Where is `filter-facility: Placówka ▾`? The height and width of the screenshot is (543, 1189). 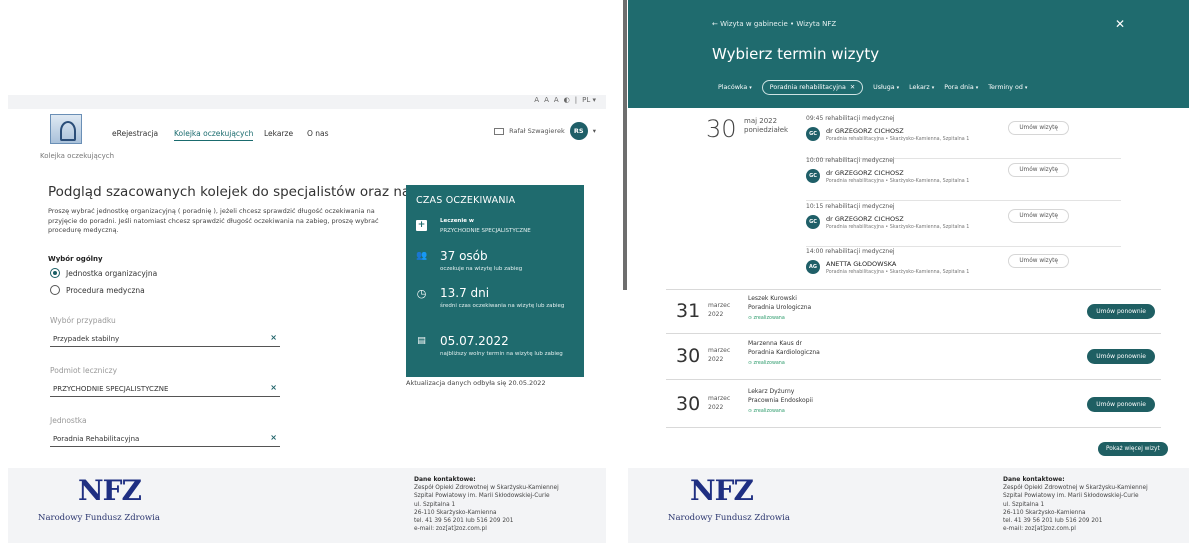
filter-facility: Placówka ▾ is located at coordinates (735, 87).